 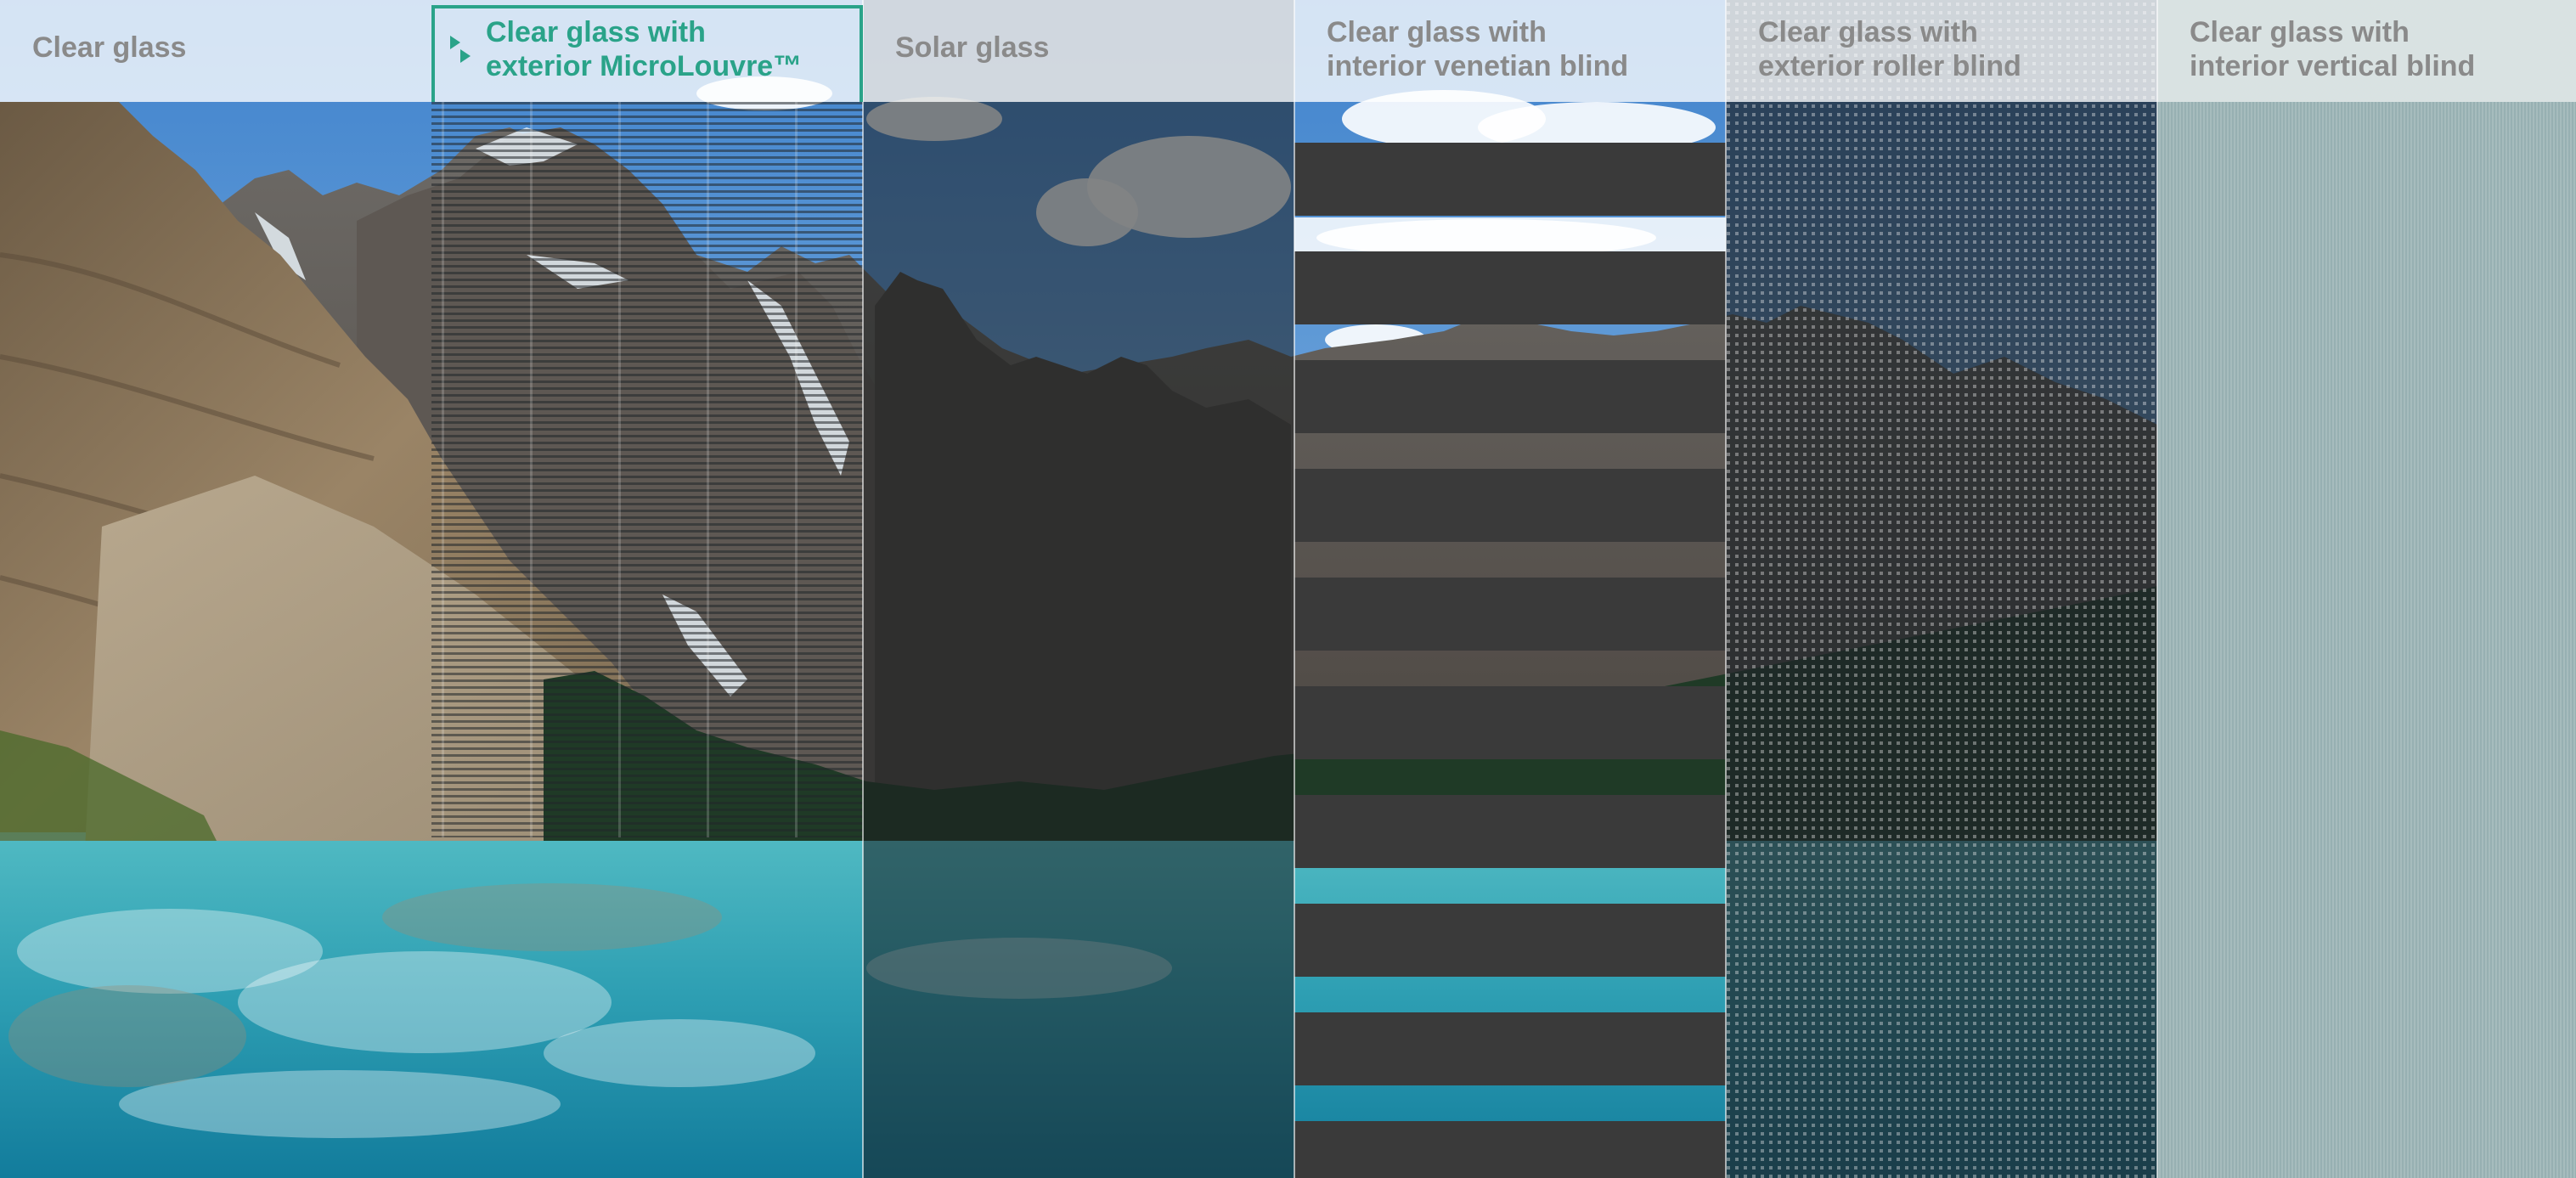 What do you see at coordinates (647, 470) in the screenshot?
I see `microlouvre-frame-lines` at bounding box center [647, 470].